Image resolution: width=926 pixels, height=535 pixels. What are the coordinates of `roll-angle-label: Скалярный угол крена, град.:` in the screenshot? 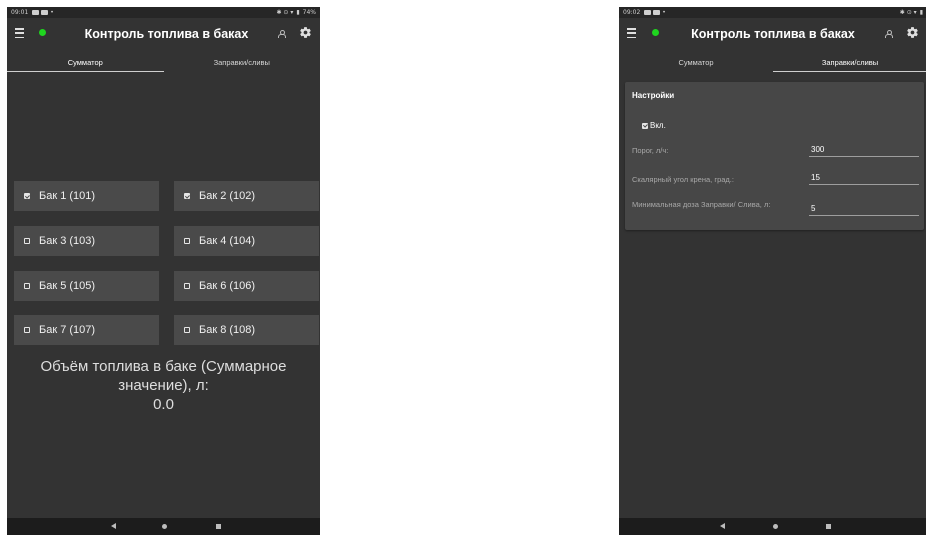 It's located at (683, 179).